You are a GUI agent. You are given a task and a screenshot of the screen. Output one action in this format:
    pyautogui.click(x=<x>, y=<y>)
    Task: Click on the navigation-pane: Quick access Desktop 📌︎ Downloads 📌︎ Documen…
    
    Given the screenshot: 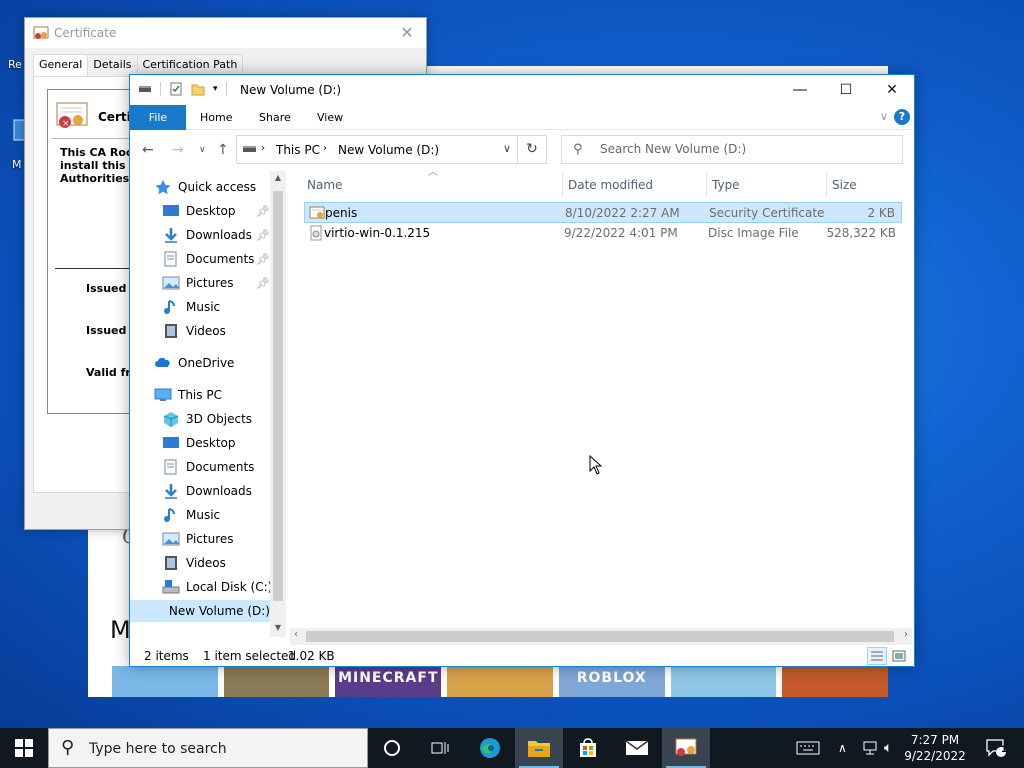 What is the action you would take?
    pyautogui.click(x=208, y=404)
    